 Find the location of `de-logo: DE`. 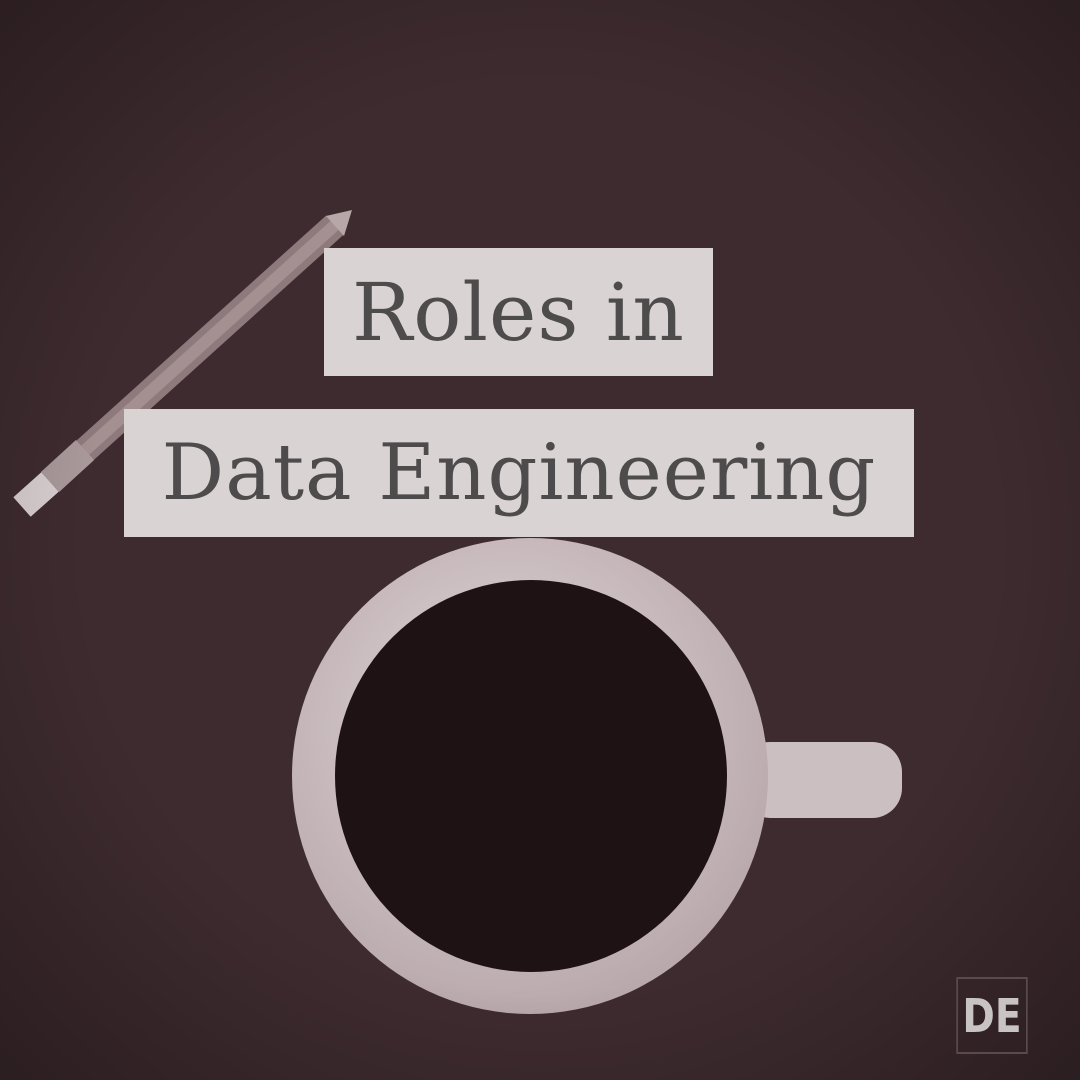

de-logo: DE is located at coordinates (992, 1015).